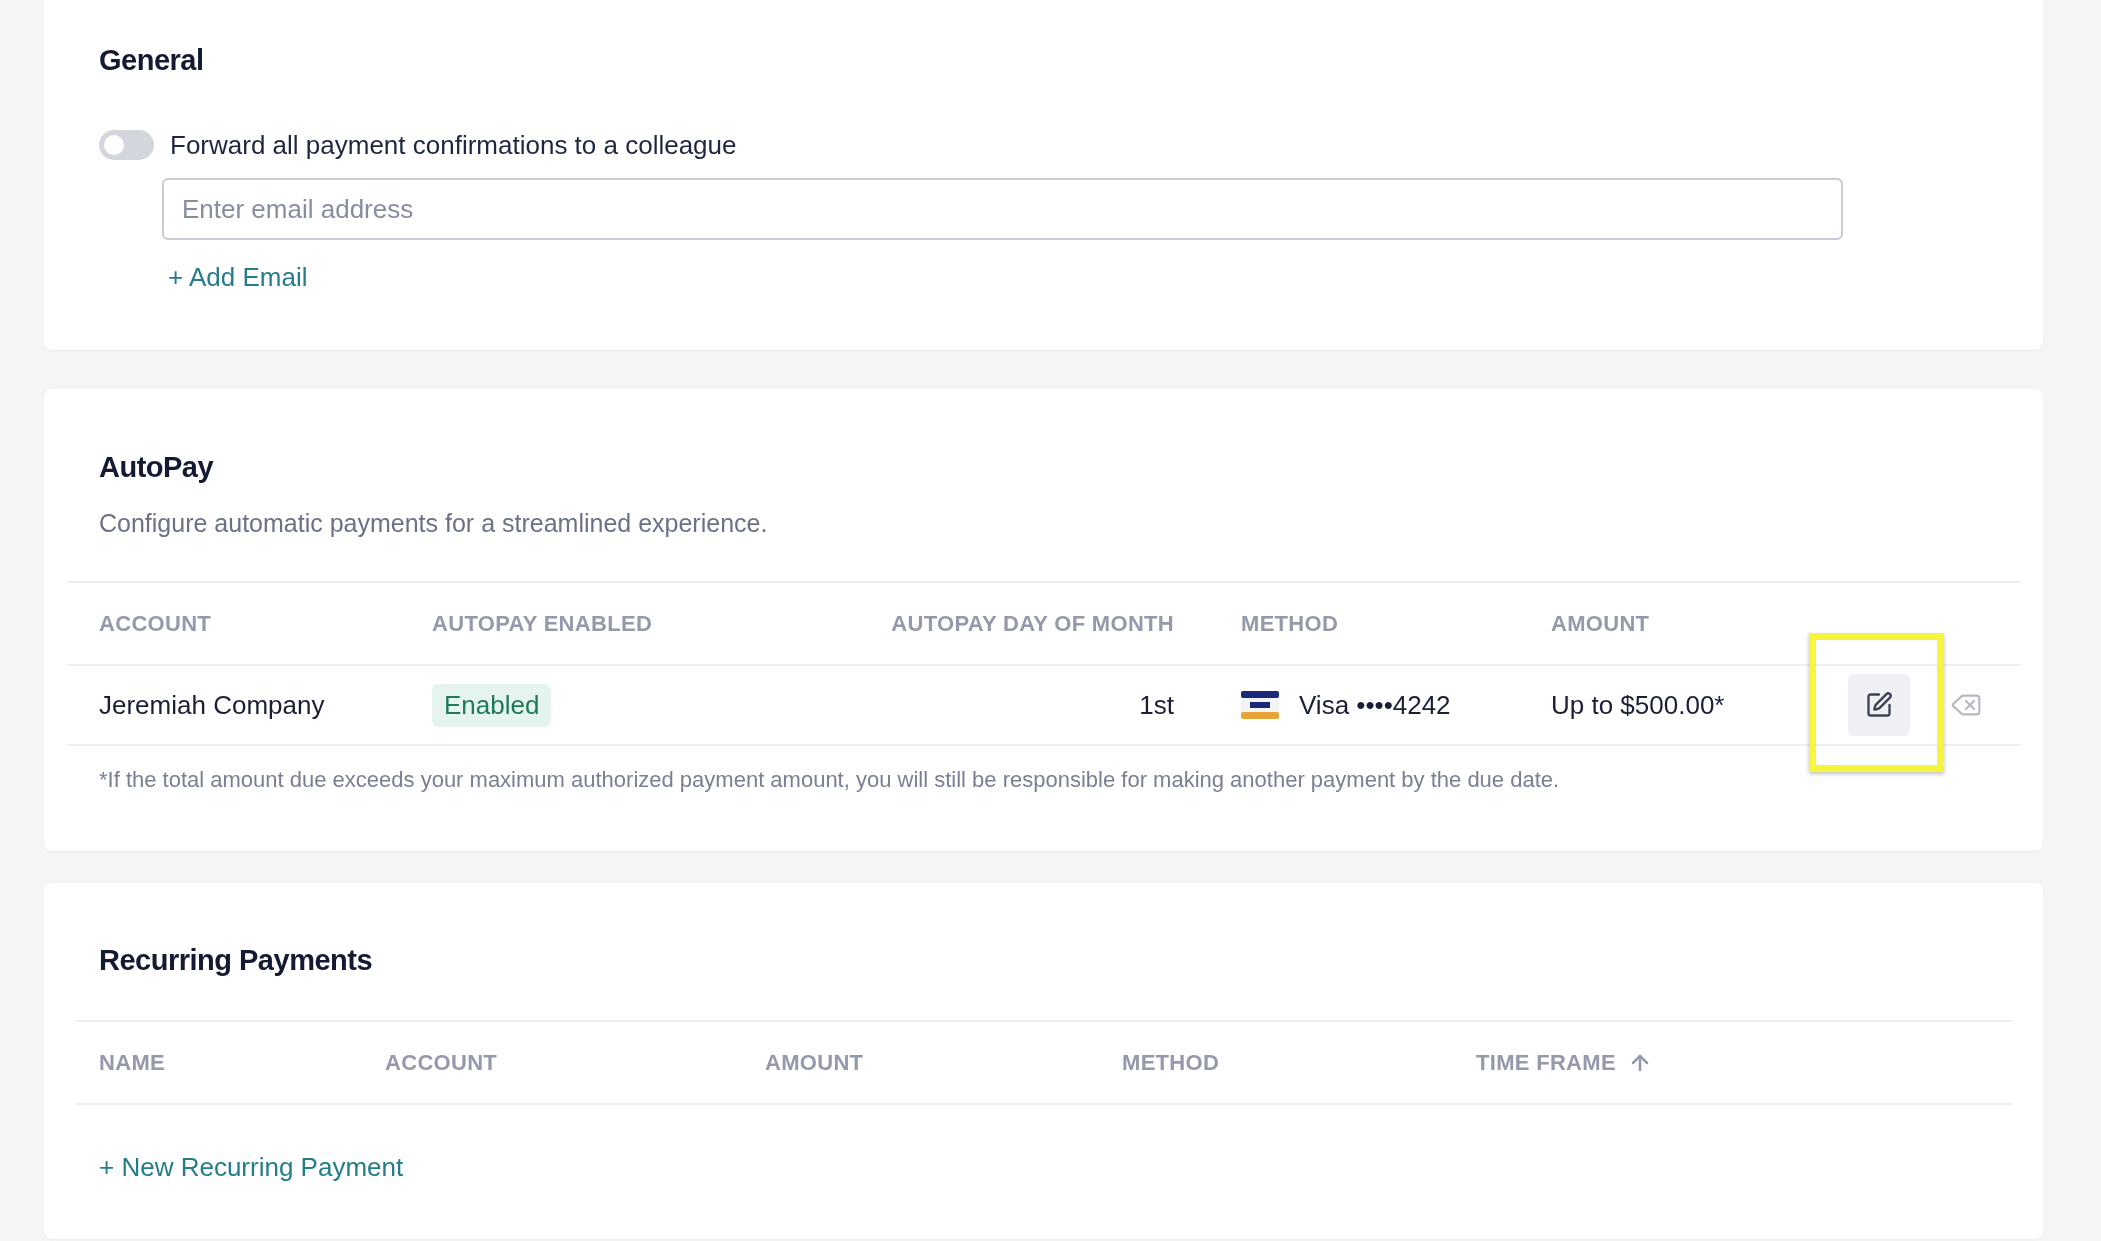 The width and height of the screenshot is (2101, 1241). I want to click on amount-cell: Up to $500.00*, so click(1638, 705).